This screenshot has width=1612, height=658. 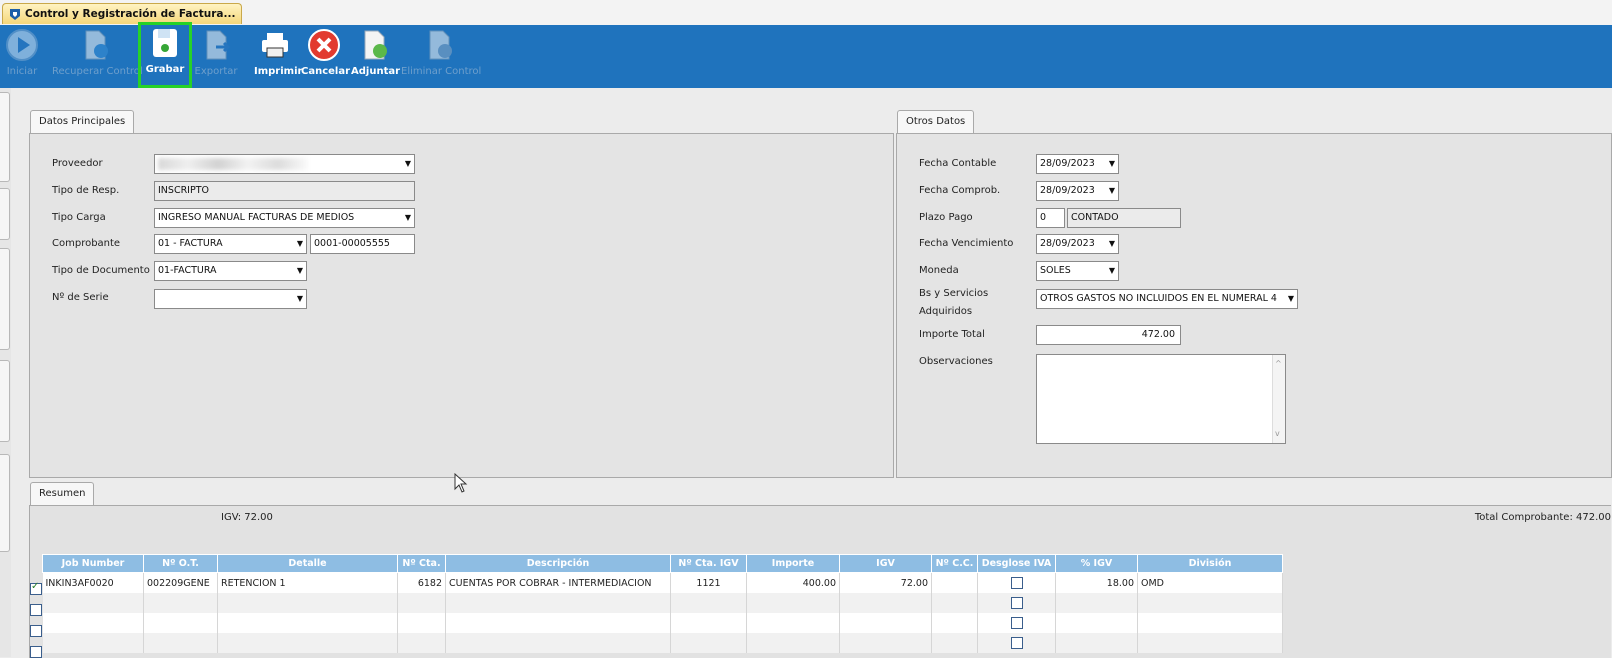 What do you see at coordinates (230, 244) in the screenshot?
I see `comprobante-select: 01 - FACTURA ▼` at bounding box center [230, 244].